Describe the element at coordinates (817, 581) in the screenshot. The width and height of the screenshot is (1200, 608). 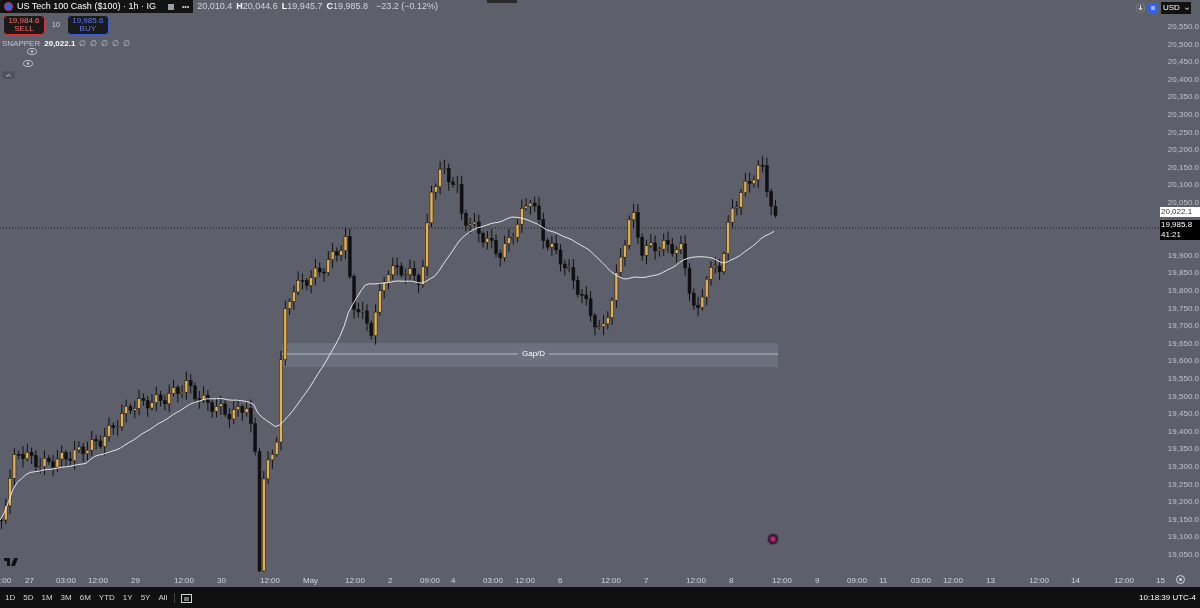
I see `time-label: 9` at that location.